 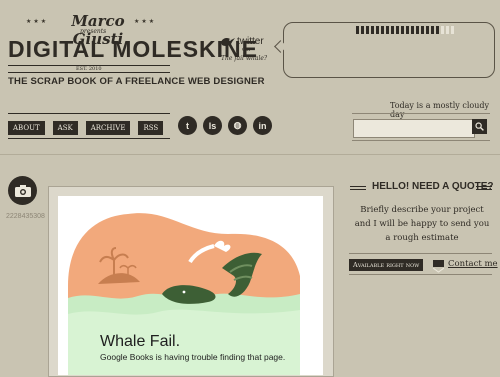 What do you see at coordinates (65, 128) in the screenshot?
I see `nav-ask: ASK` at bounding box center [65, 128].